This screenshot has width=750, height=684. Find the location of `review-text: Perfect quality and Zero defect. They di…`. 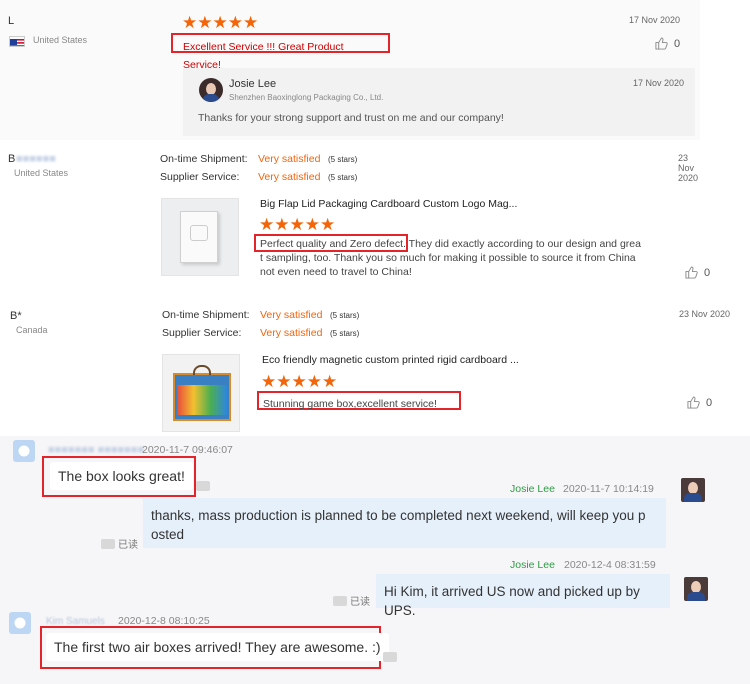

review-text: Perfect quality and Zero defect. They di… is located at coordinates (450, 258).